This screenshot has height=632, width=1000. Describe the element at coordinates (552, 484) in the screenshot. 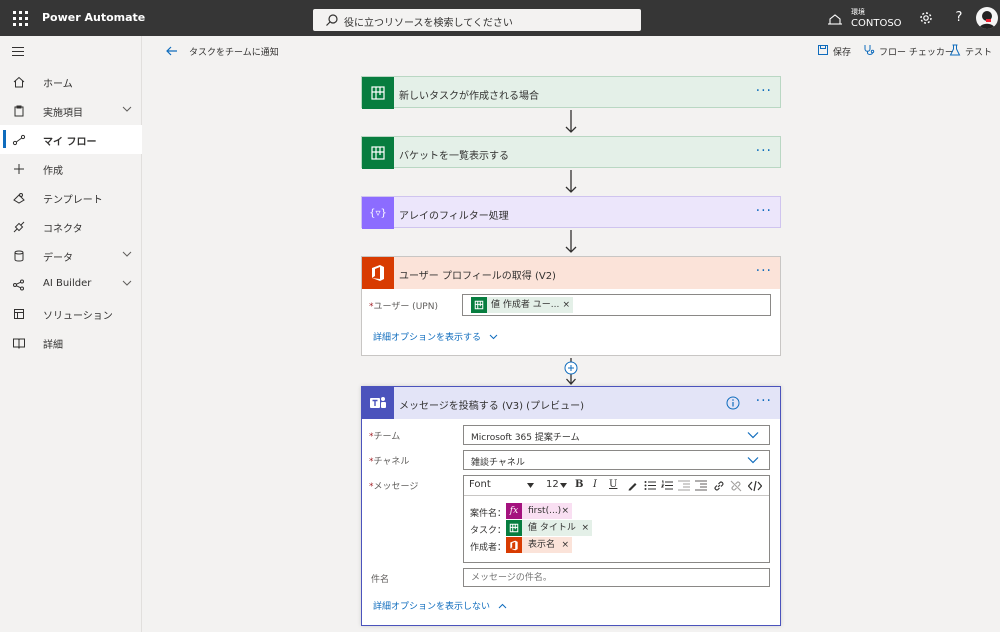

I see `font-size-select: 12` at that location.